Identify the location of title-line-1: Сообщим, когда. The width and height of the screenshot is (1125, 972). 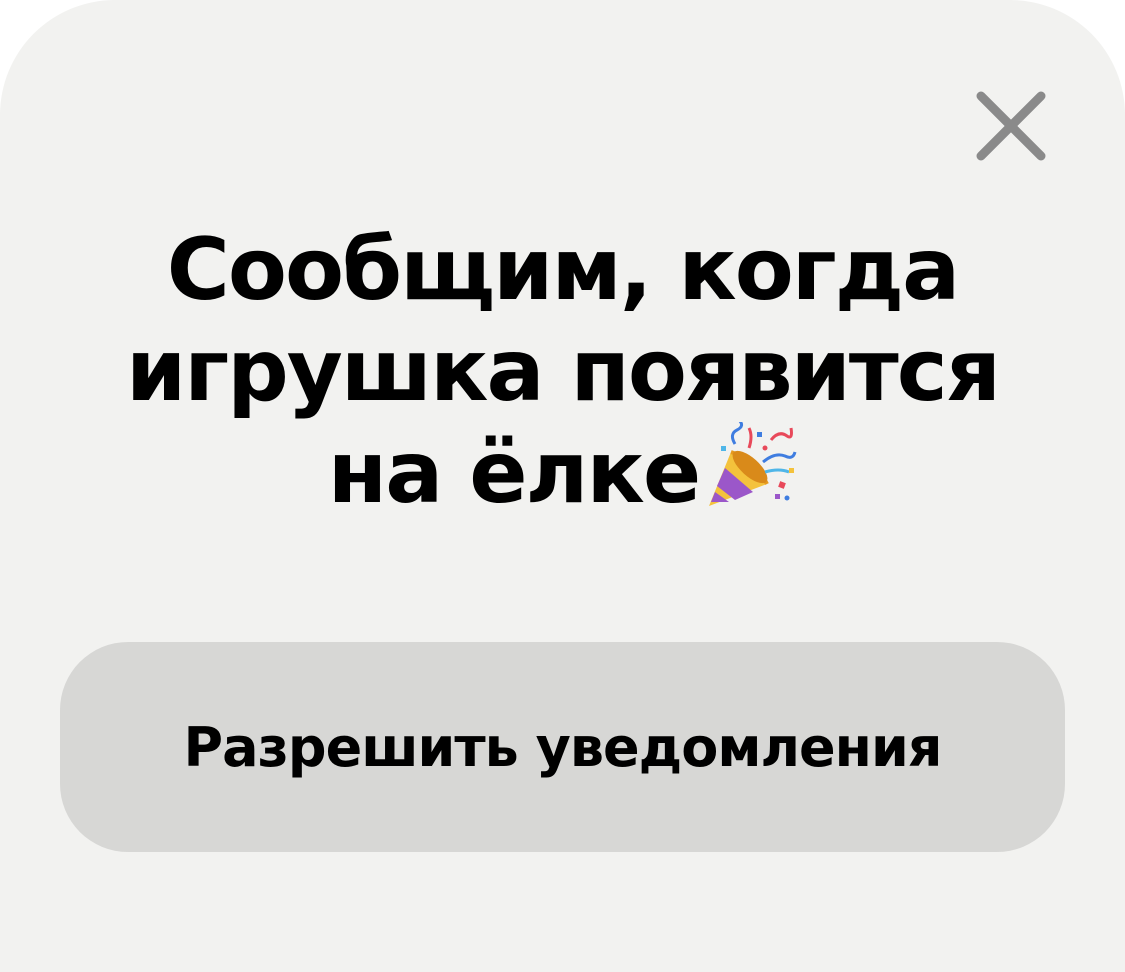
(563, 270).